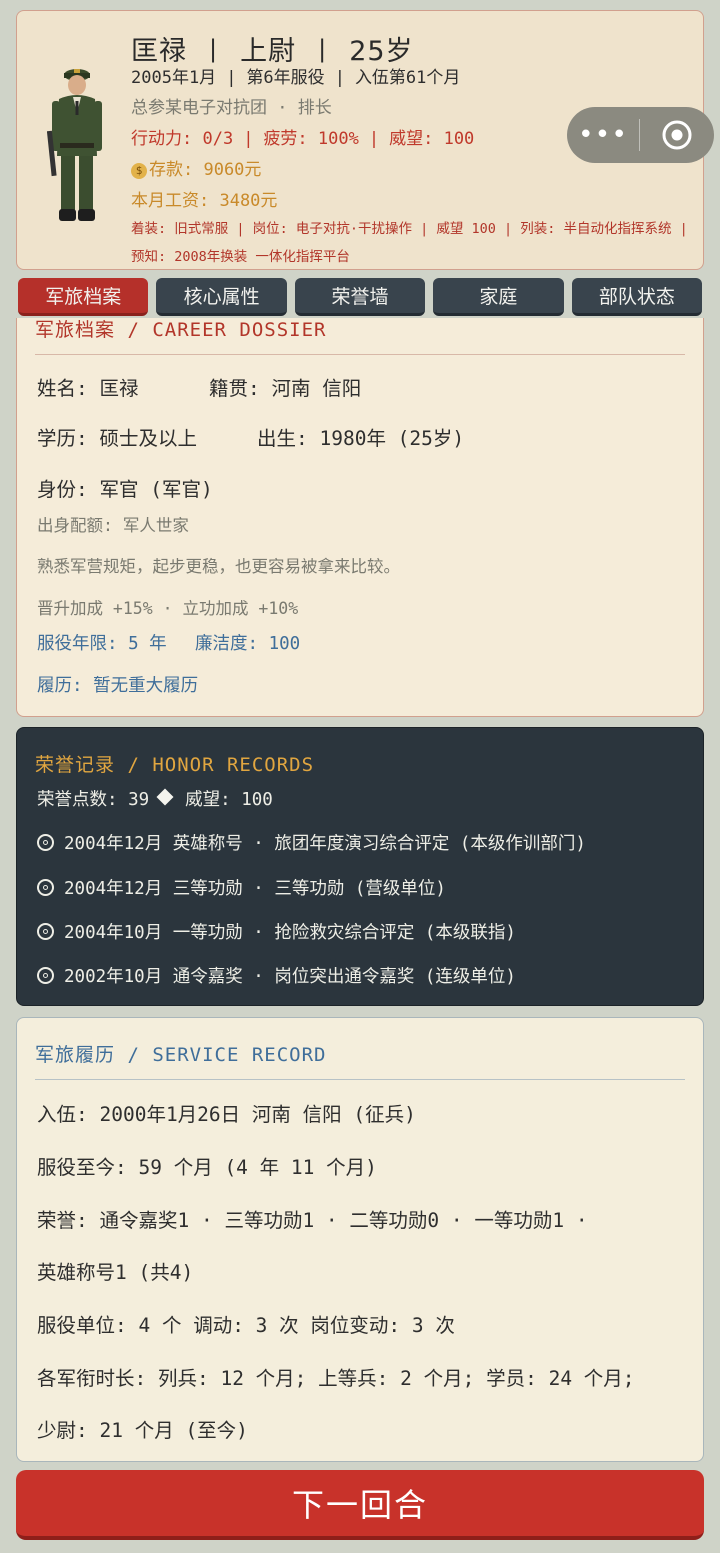  I want to click on honor-item: 2002年10月 通令嘉奖 · 岗位突出通令嘉奖 (连级单位), so click(276, 975).